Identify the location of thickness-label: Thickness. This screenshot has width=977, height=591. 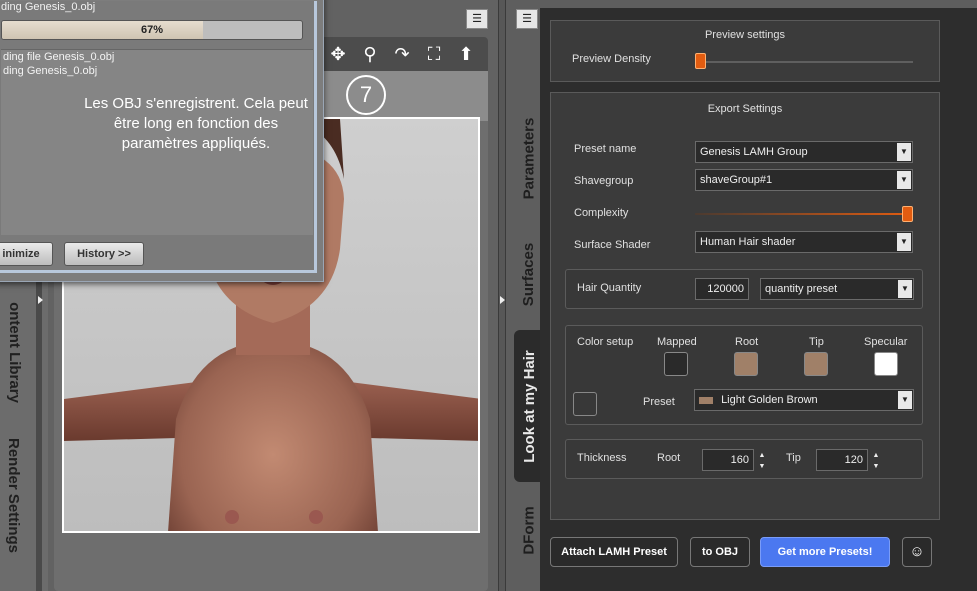
(602, 458).